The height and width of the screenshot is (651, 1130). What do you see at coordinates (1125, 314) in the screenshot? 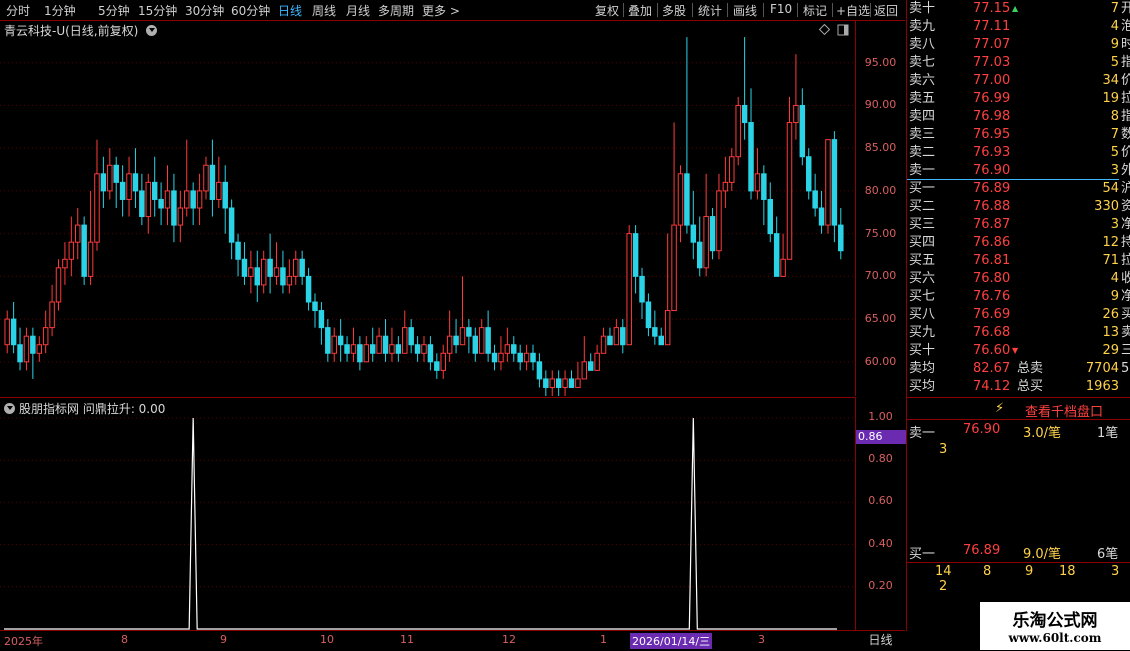
I see `clipped-side-text: 买` at bounding box center [1125, 314].